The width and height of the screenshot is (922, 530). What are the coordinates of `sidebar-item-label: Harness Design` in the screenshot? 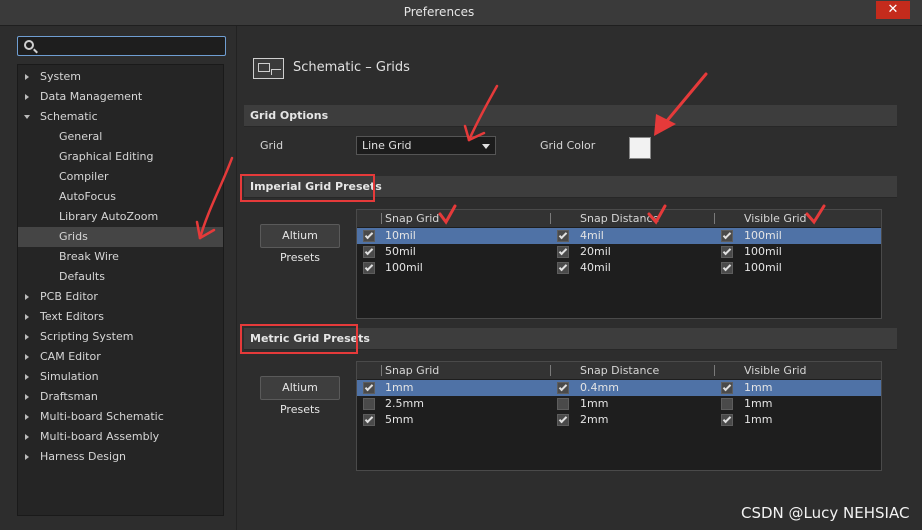 It's located at (83, 456).